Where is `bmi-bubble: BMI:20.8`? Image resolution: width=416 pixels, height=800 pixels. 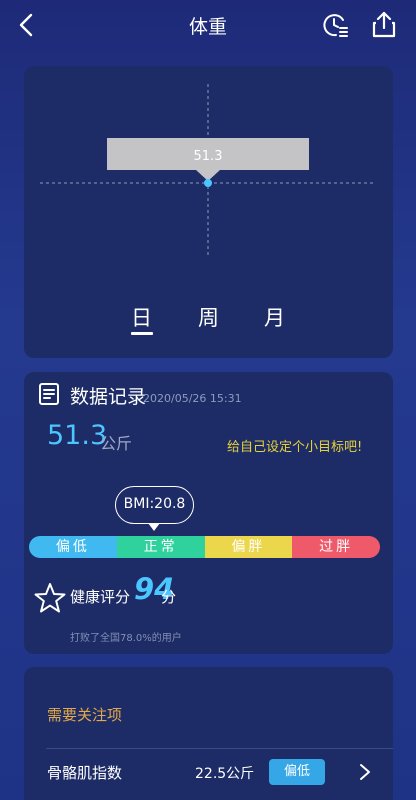 bmi-bubble: BMI:20.8 is located at coordinates (154, 505).